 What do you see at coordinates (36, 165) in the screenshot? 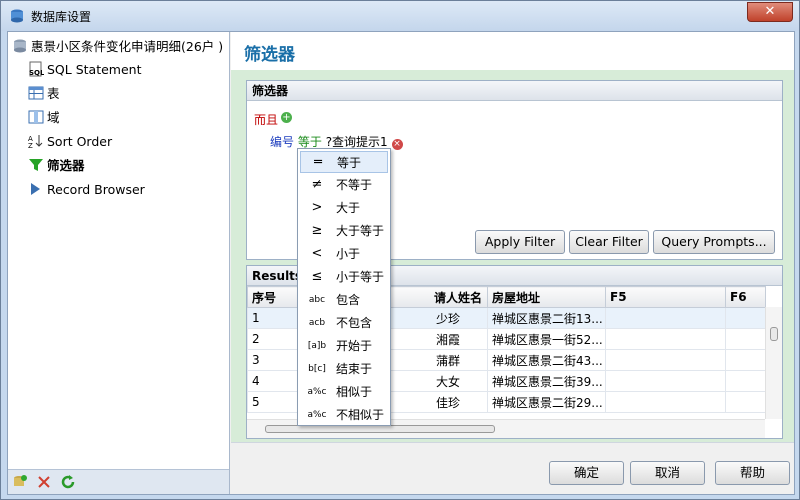
I see `funnel-icon` at bounding box center [36, 165].